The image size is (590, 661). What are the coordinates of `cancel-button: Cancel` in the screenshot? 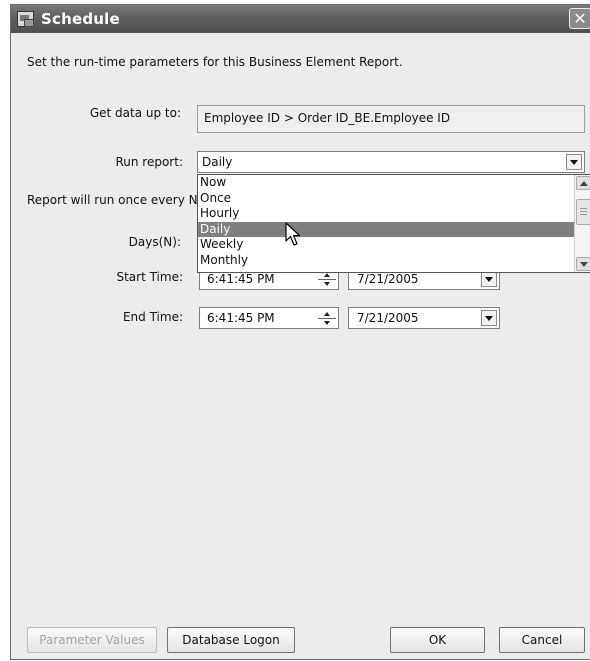 It's located at (542, 640).